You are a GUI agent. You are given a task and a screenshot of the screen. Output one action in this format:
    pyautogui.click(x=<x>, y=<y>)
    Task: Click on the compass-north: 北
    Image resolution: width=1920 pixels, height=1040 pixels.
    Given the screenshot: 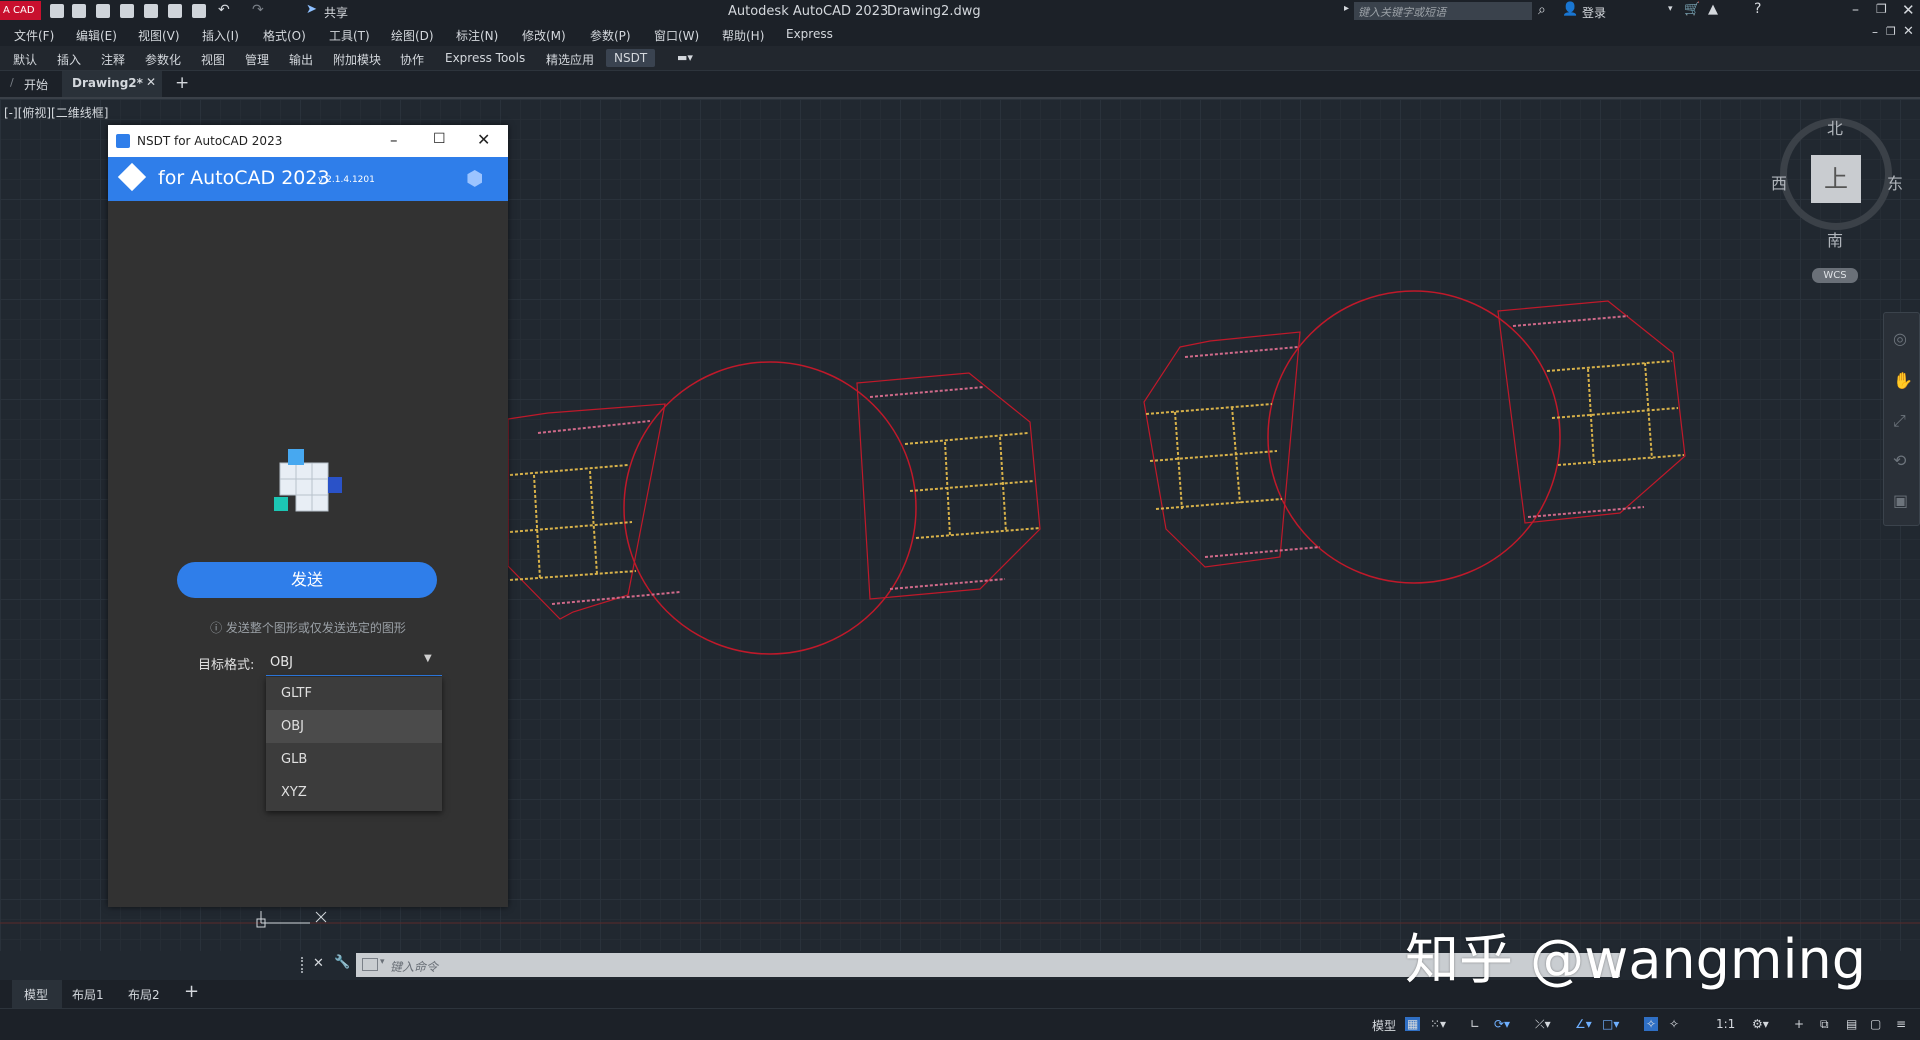 What is the action you would take?
    pyautogui.click(x=1835, y=127)
    